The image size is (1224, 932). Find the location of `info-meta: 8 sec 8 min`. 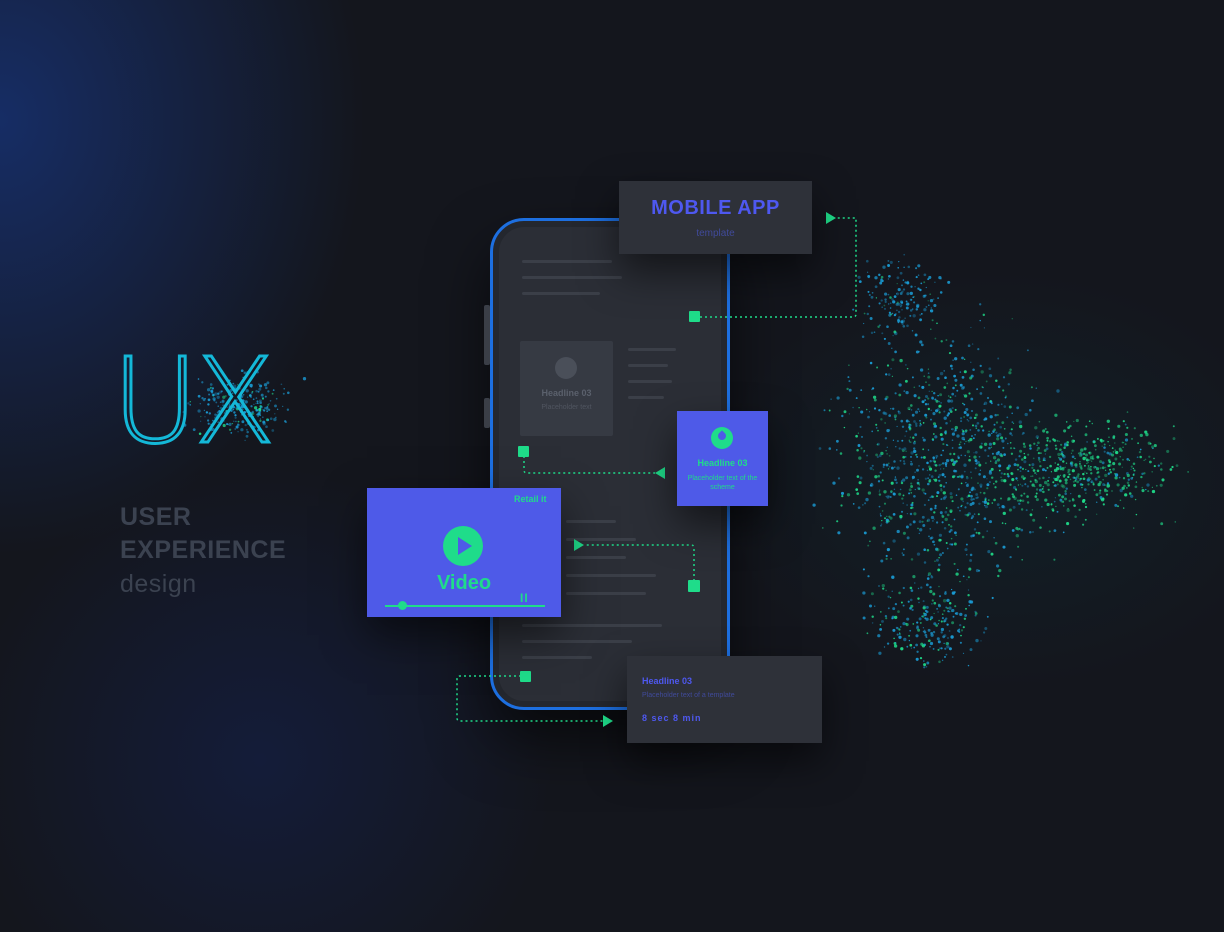

info-meta: 8 sec 8 min is located at coordinates (672, 718).